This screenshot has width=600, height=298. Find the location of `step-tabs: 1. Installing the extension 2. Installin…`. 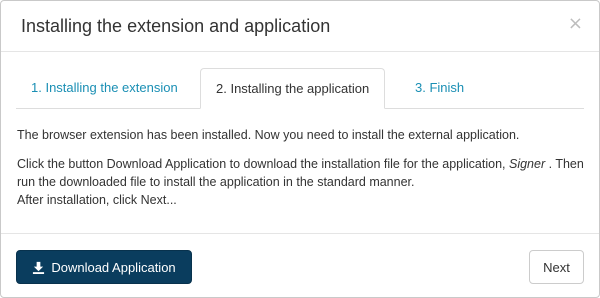

step-tabs: 1. Installing the extension 2. Installin… is located at coordinates (300, 88).